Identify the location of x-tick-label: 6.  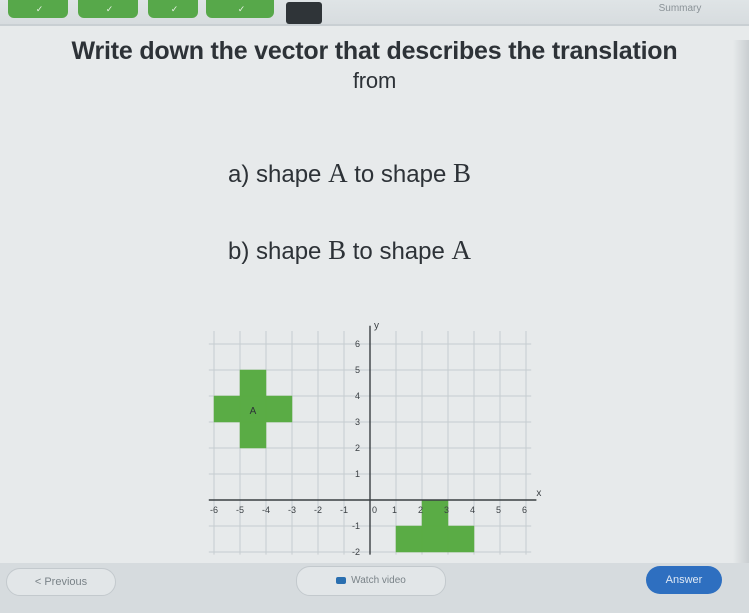
(524, 510).